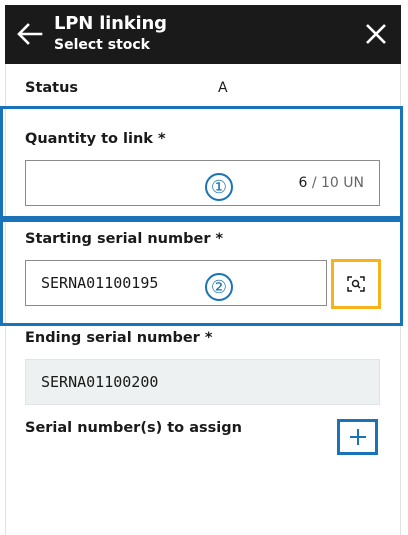 This screenshot has height=535, width=408. I want to click on arrow-left-icon, so click(30, 34).